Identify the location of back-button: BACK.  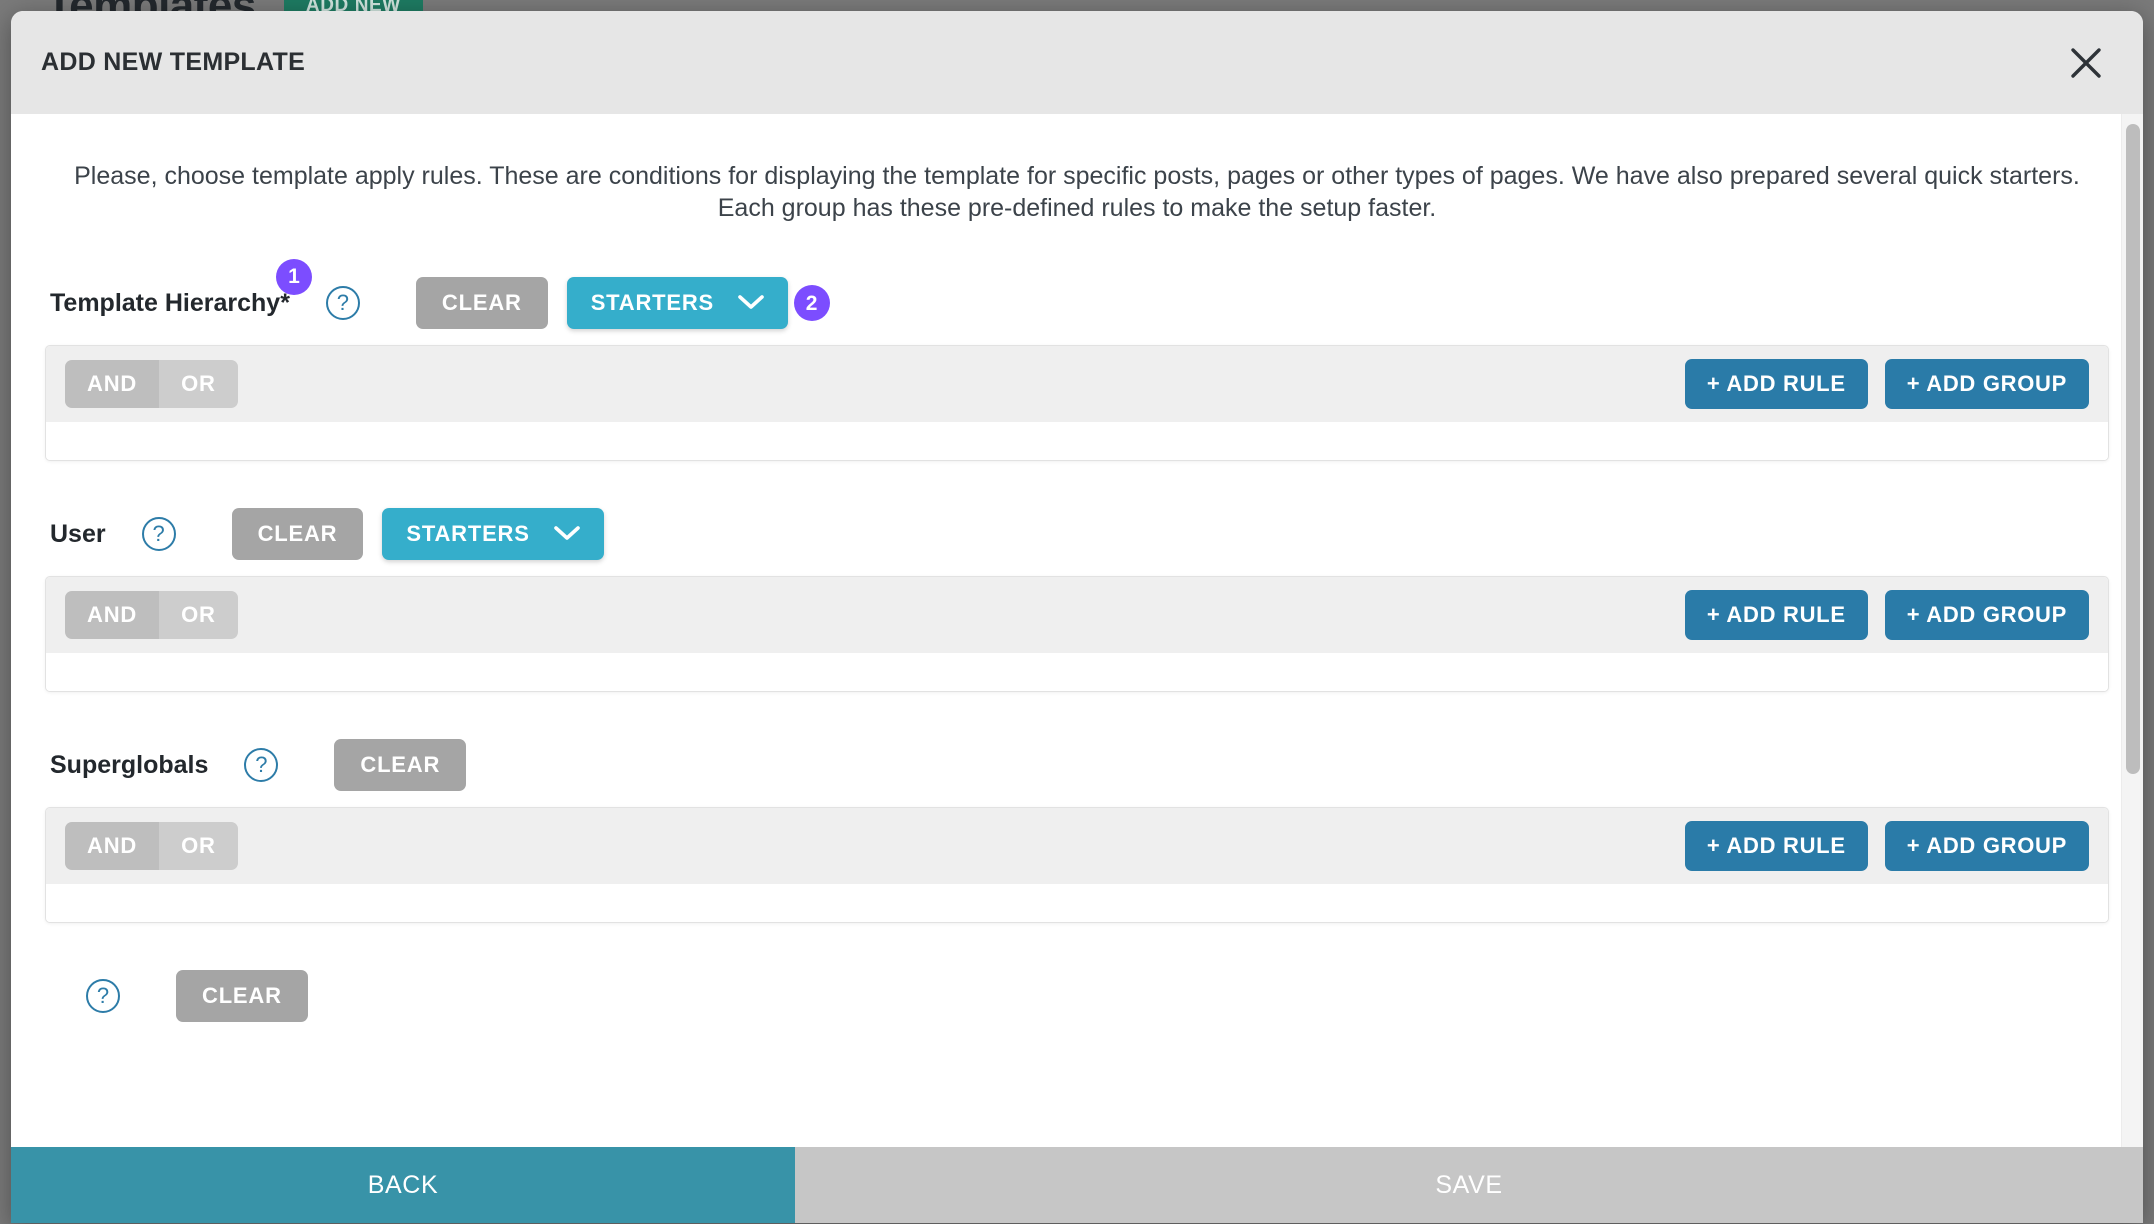
(403, 1185).